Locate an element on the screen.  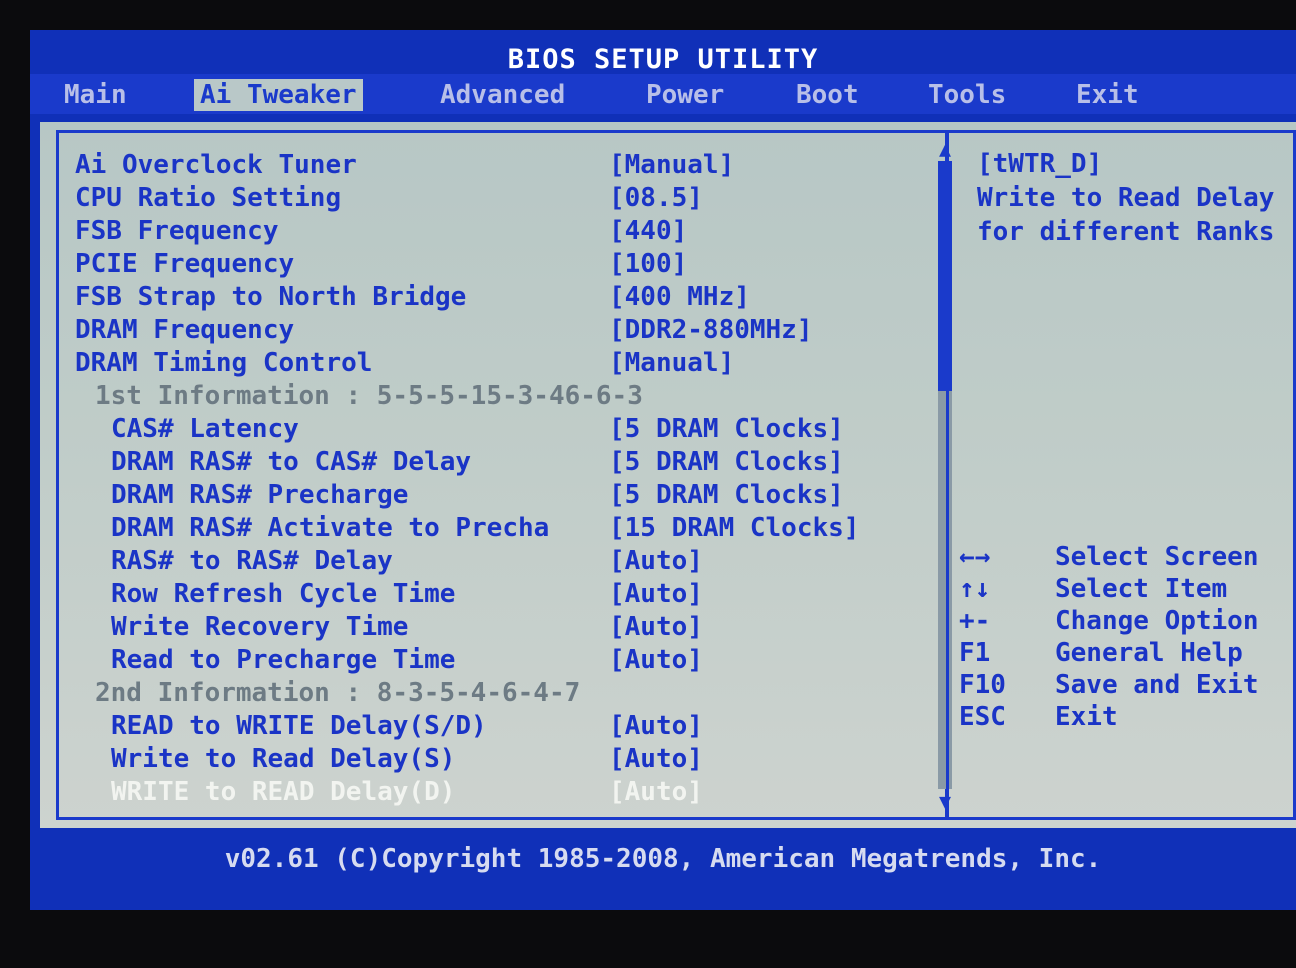
setting-label: DRAM RAS# Precharge is located at coordinates (260, 495).